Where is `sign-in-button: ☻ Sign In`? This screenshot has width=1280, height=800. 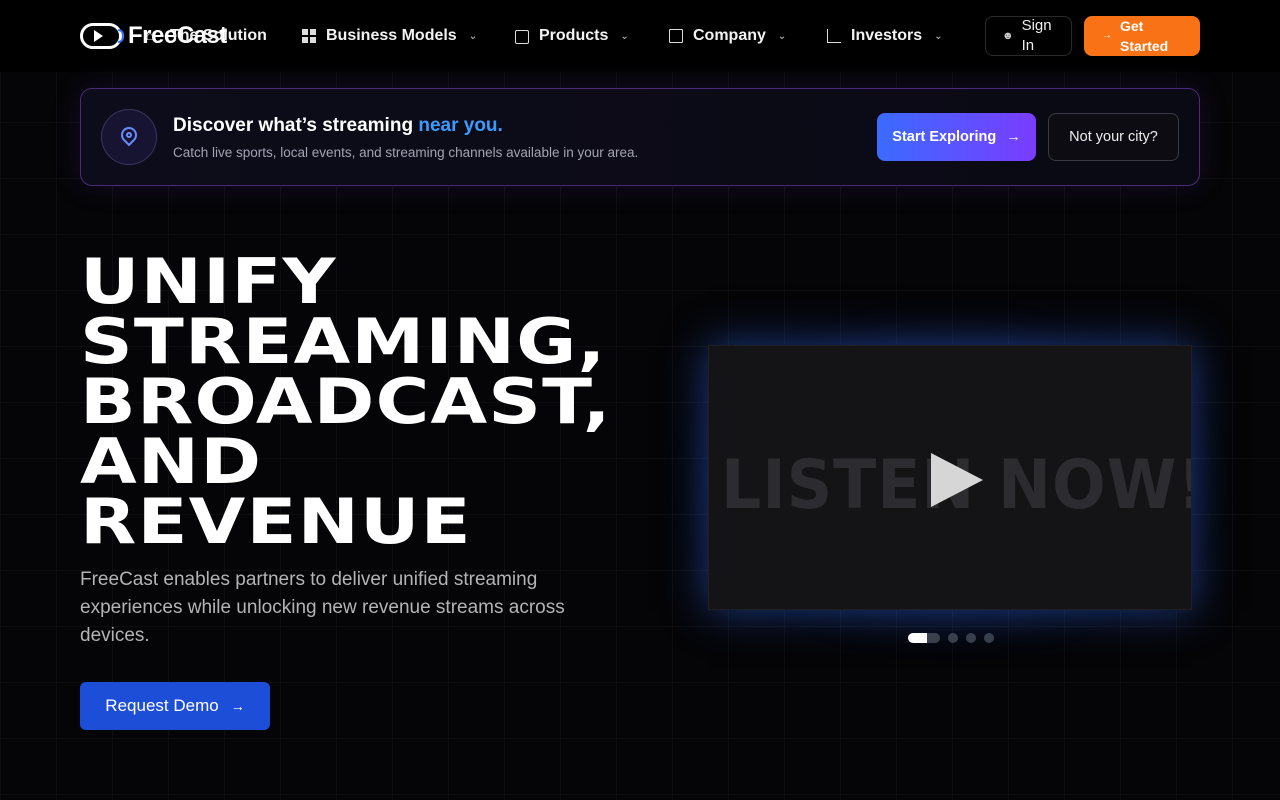
sign-in-button: ☻ Sign In is located at coordinates (1028, 36).